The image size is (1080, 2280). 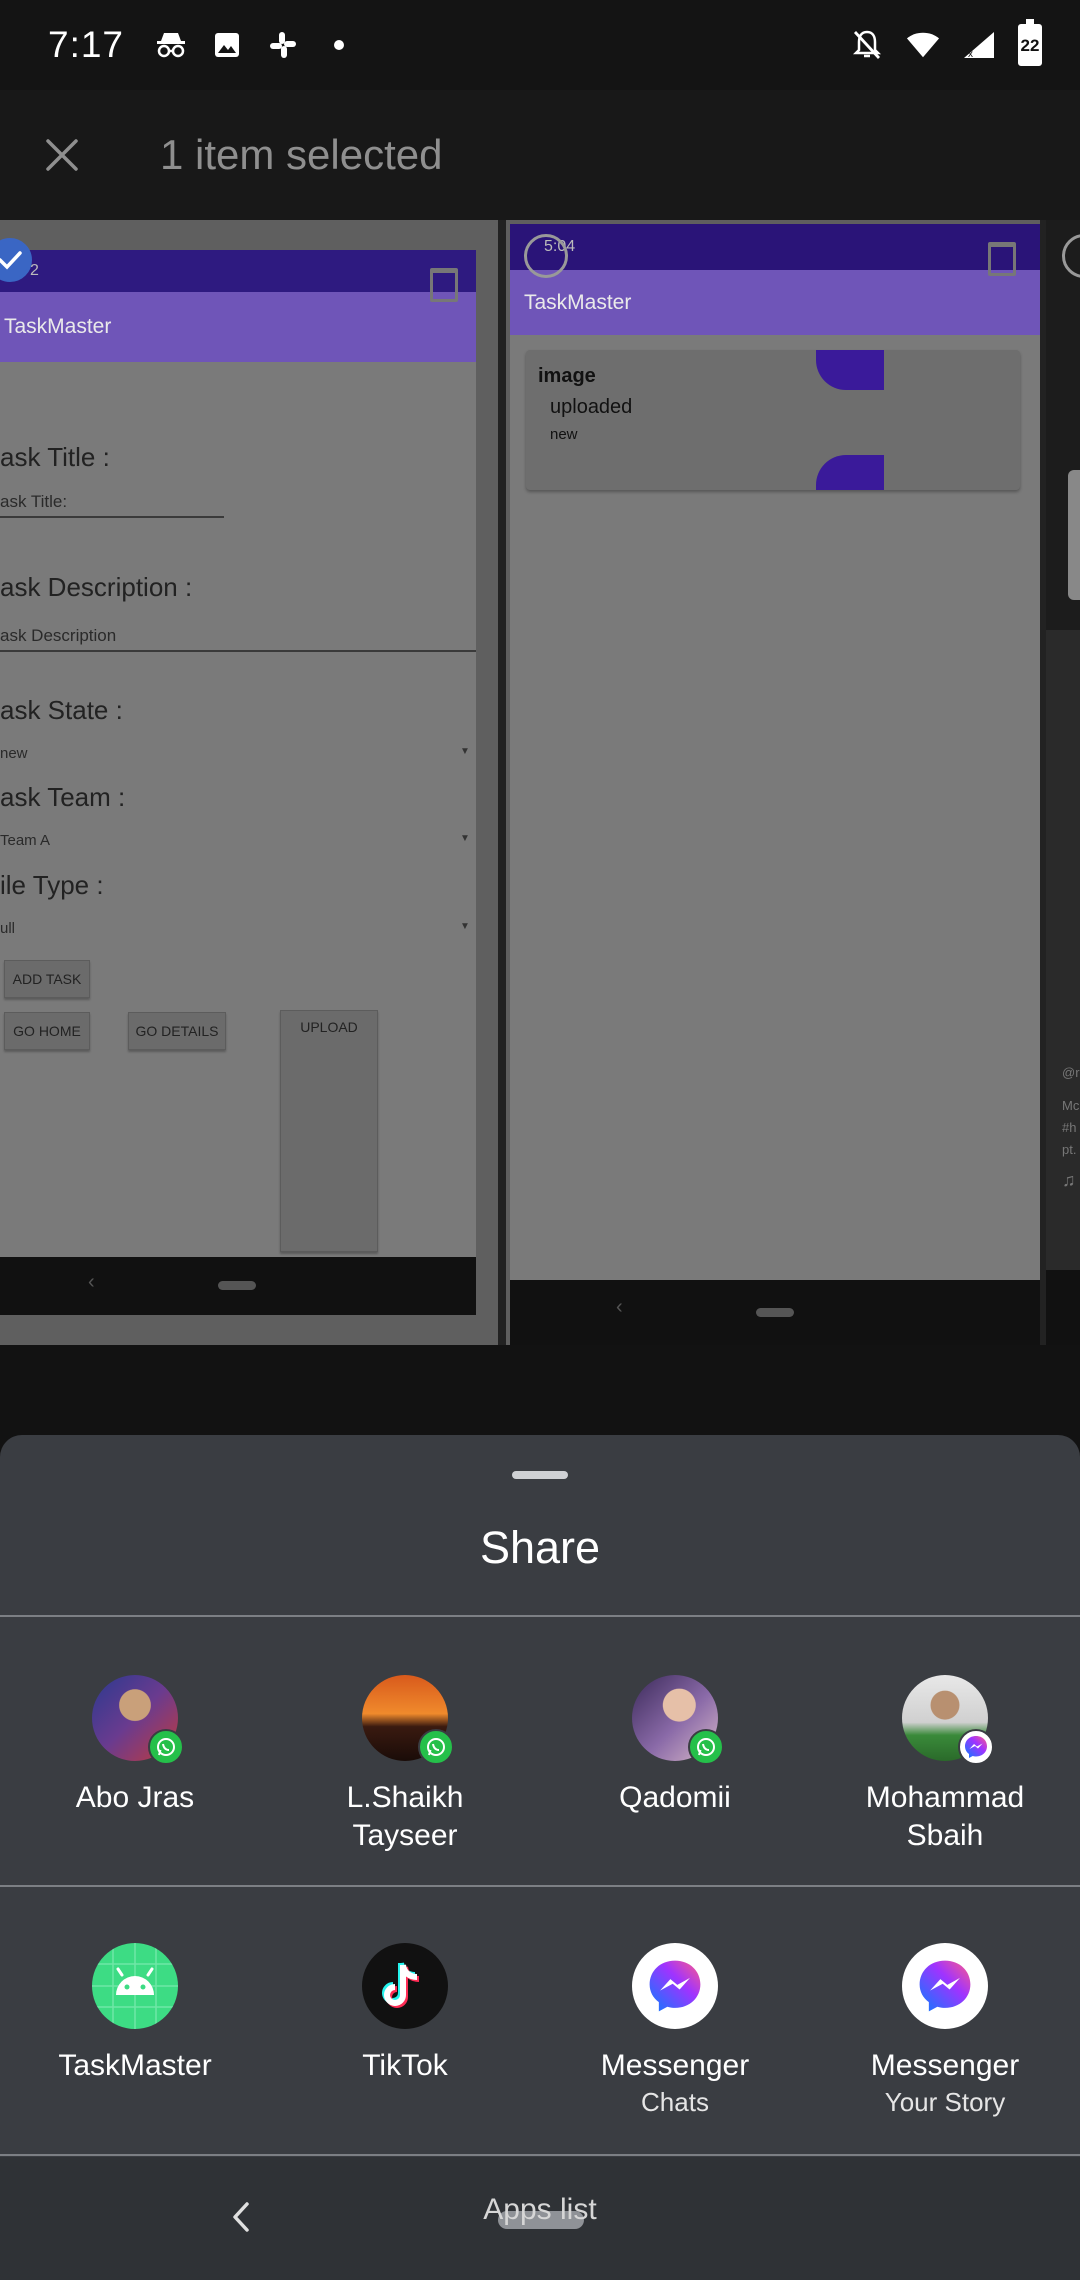 I want to click on status-system-icons: x 22, so click(x=946, y=42).